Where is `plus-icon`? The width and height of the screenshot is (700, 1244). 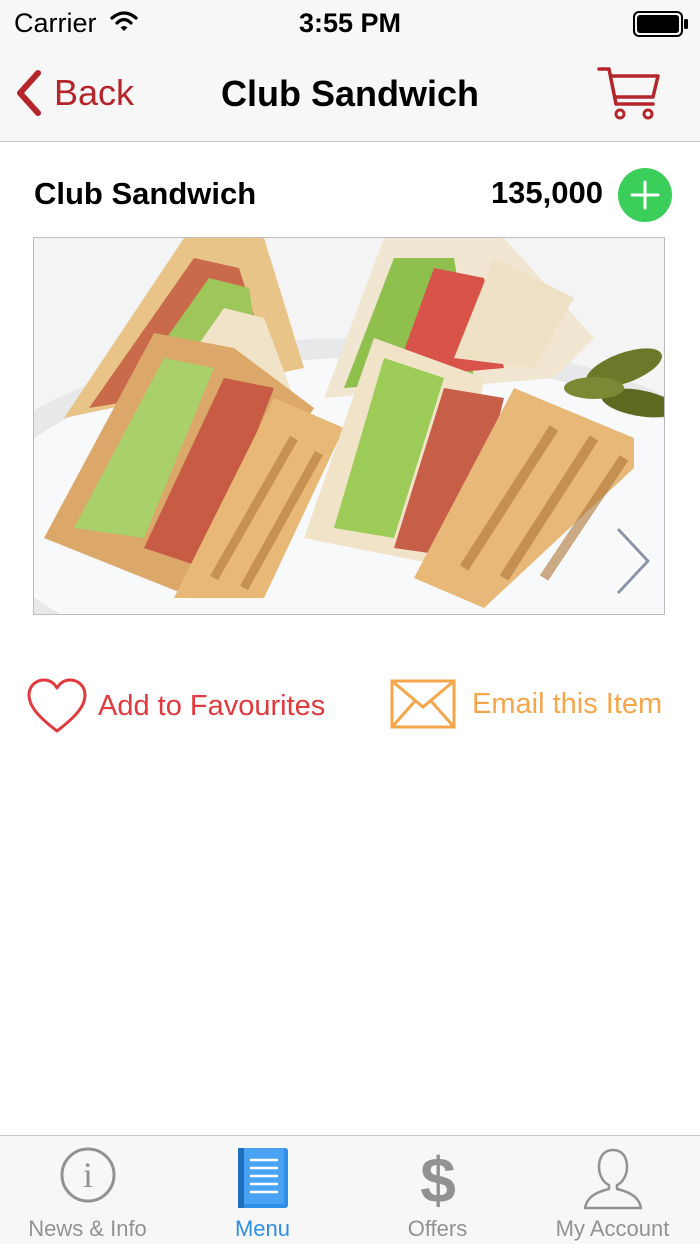 plus-icon is located at coordinates (645, 195).